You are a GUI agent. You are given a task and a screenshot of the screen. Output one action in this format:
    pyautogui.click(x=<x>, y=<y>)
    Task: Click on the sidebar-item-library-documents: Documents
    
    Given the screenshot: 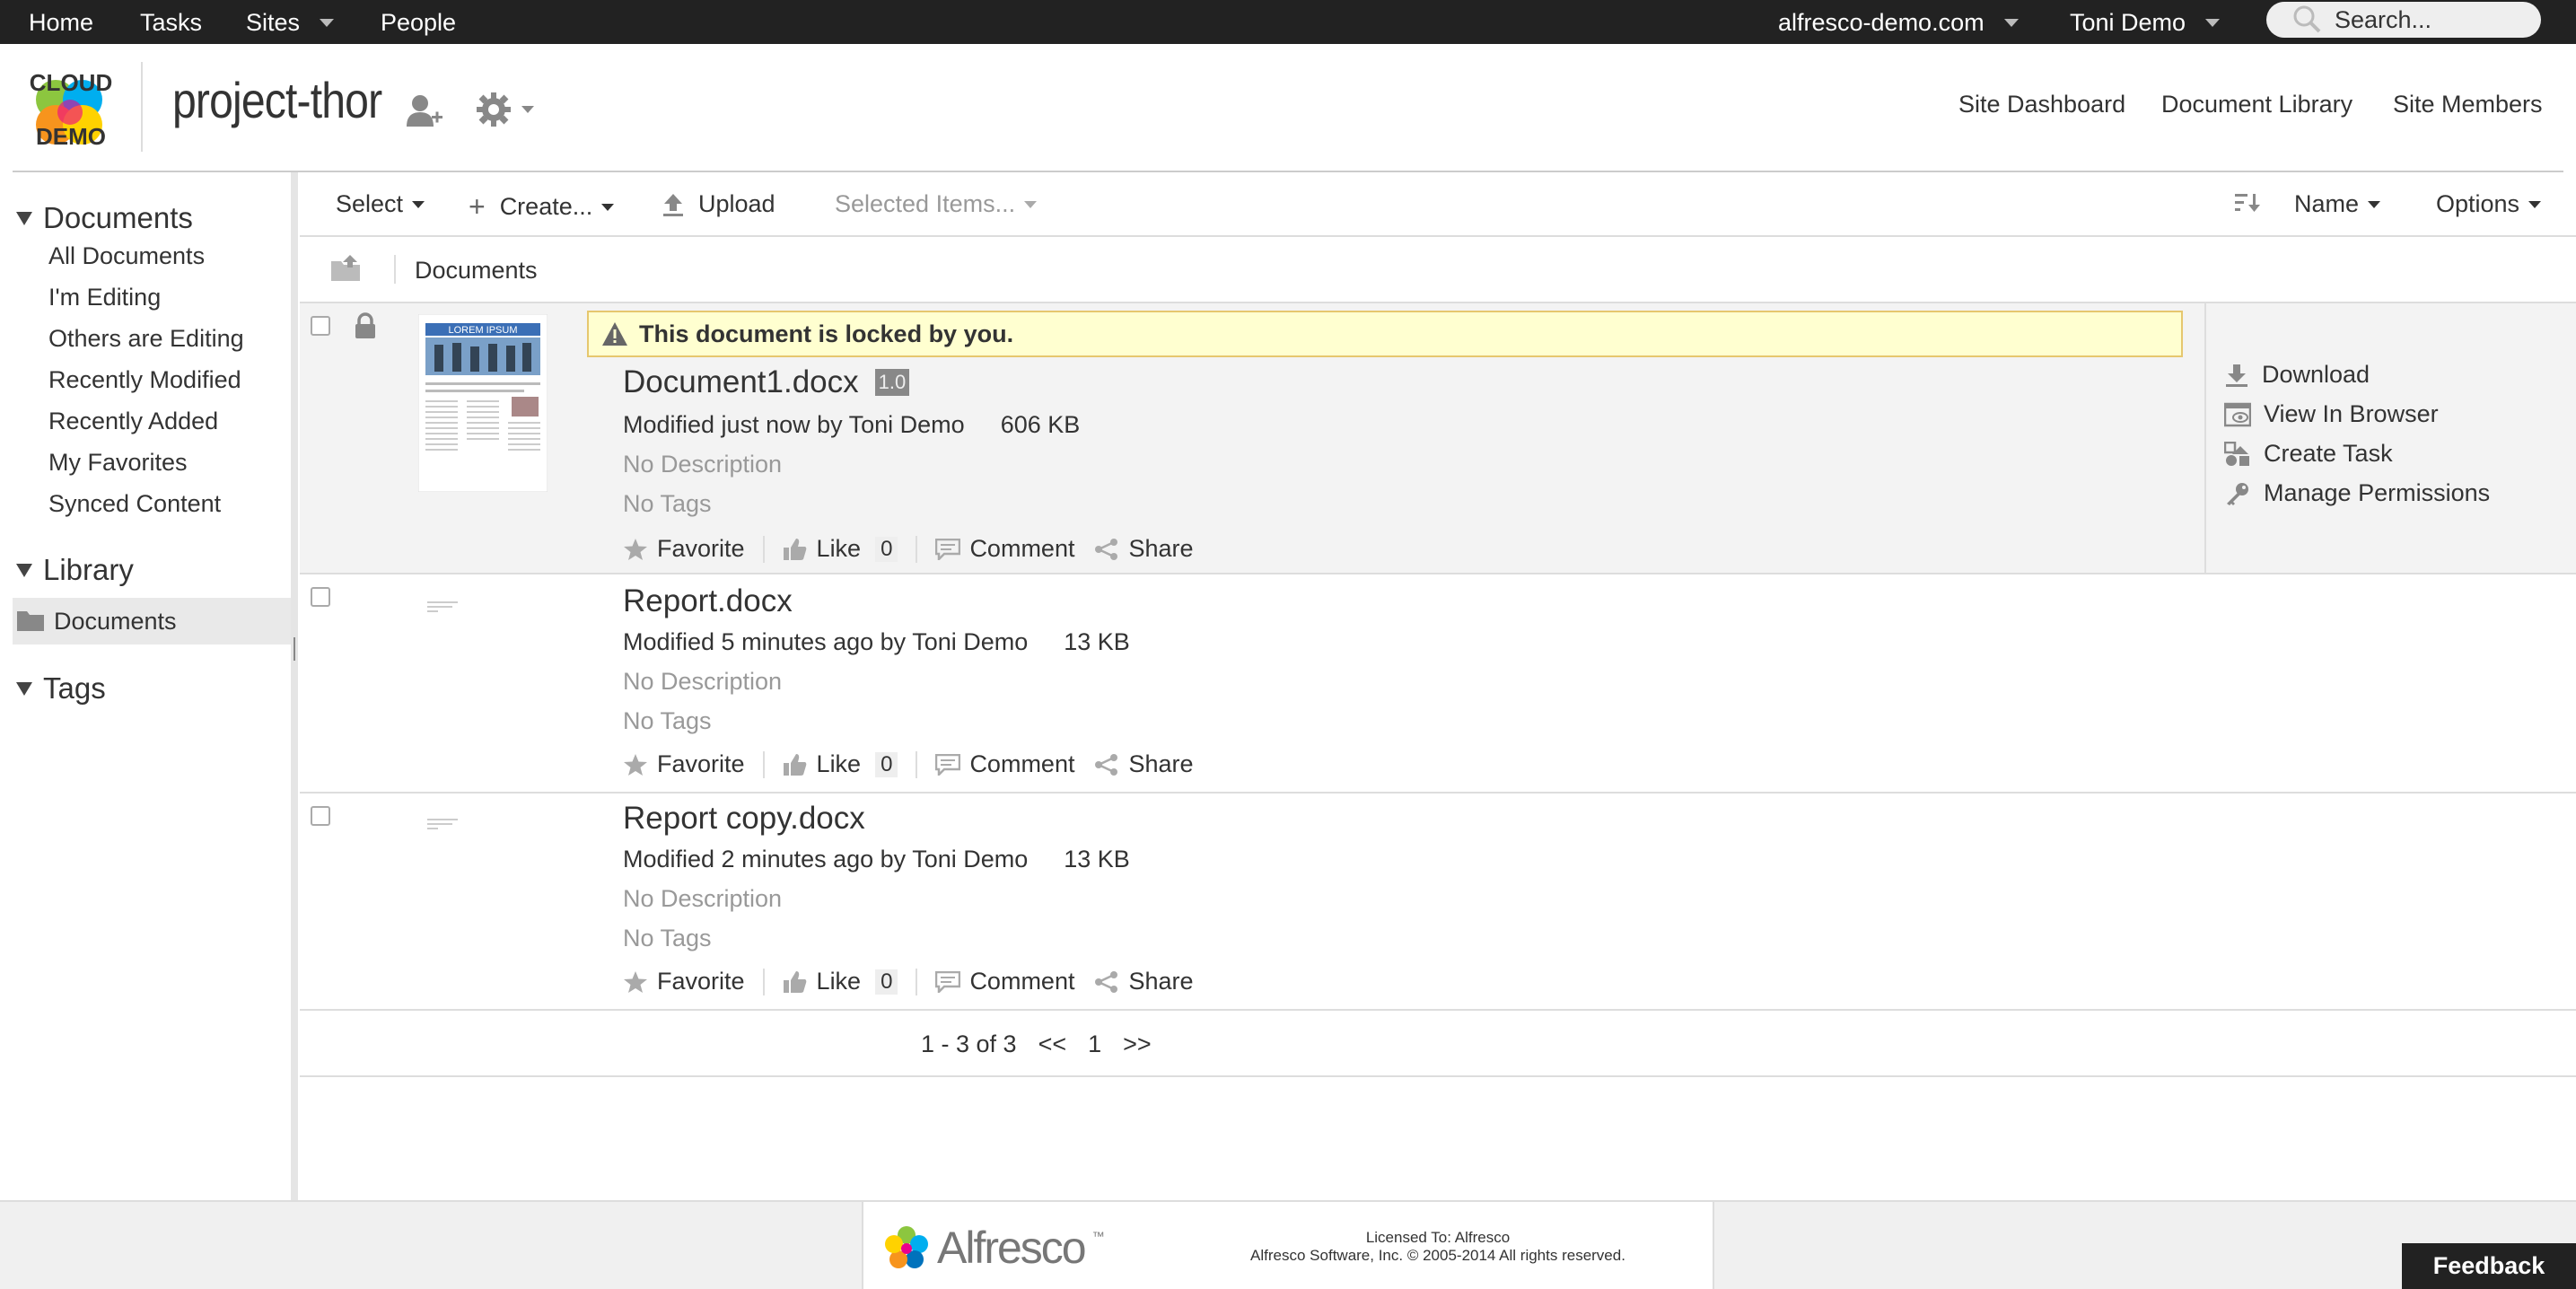 What is the action you would take?
    pyautogui.click(x=153, y=621)
    